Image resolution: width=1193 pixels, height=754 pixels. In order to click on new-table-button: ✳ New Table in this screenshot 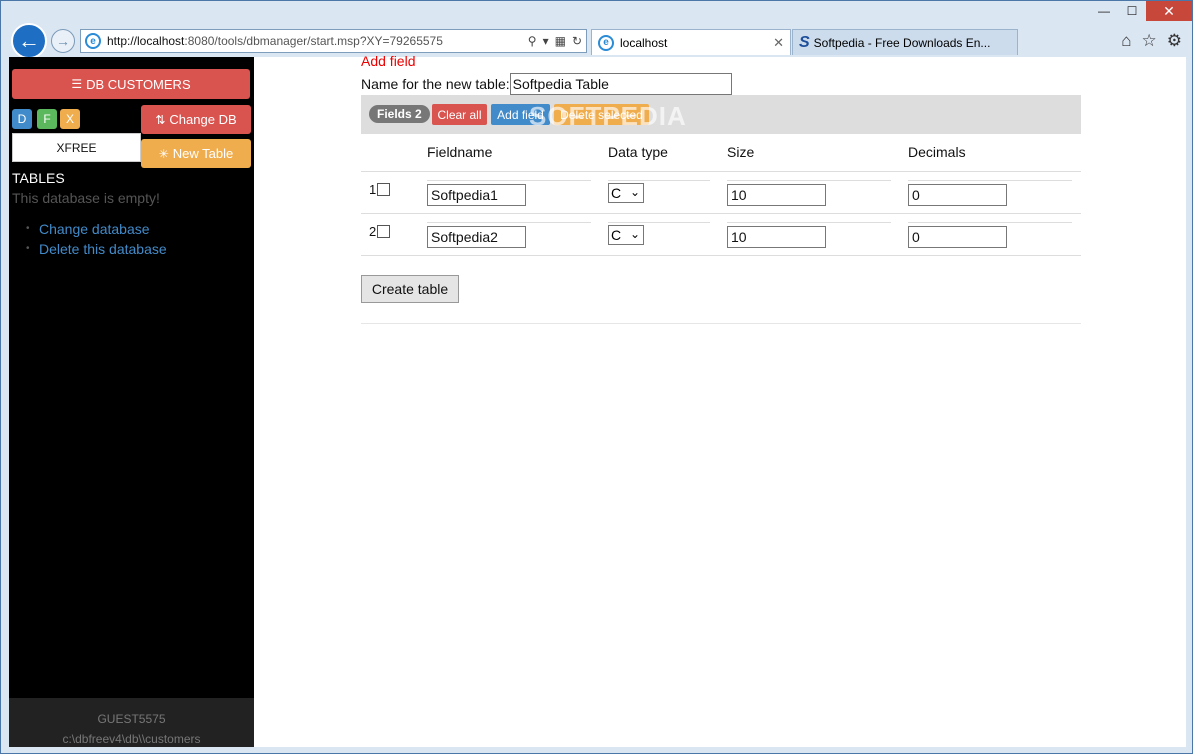, I will do `click(196, 153)`.